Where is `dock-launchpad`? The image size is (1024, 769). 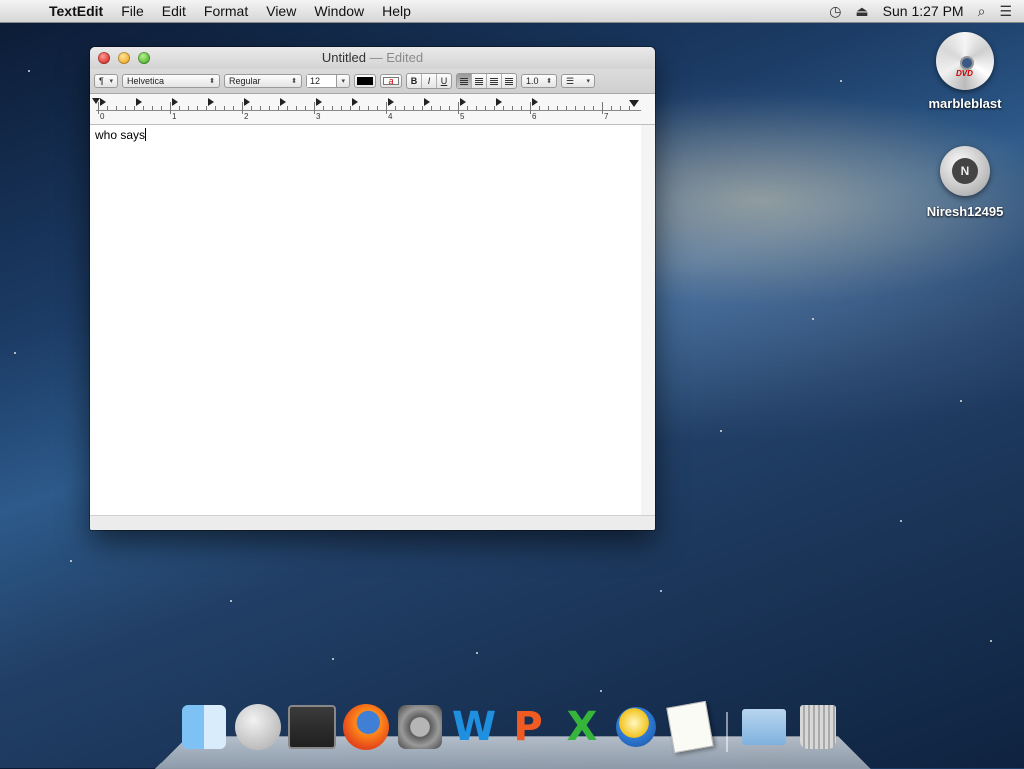 dock-launchpad is located at coordinates (258, 727).